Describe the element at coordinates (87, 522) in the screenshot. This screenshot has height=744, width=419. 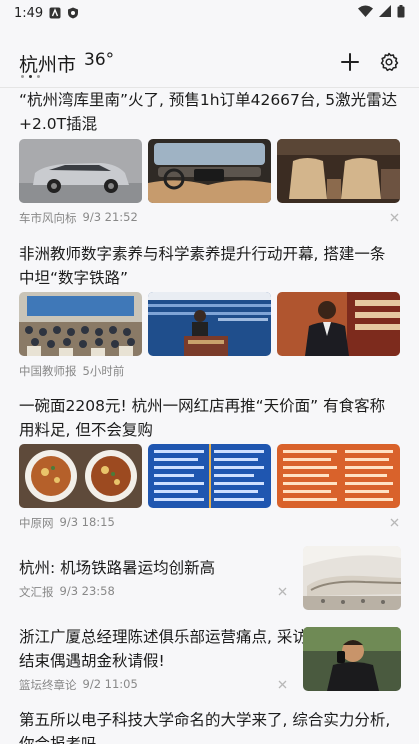
I see `news-time: 9/3 18:15` at that location.